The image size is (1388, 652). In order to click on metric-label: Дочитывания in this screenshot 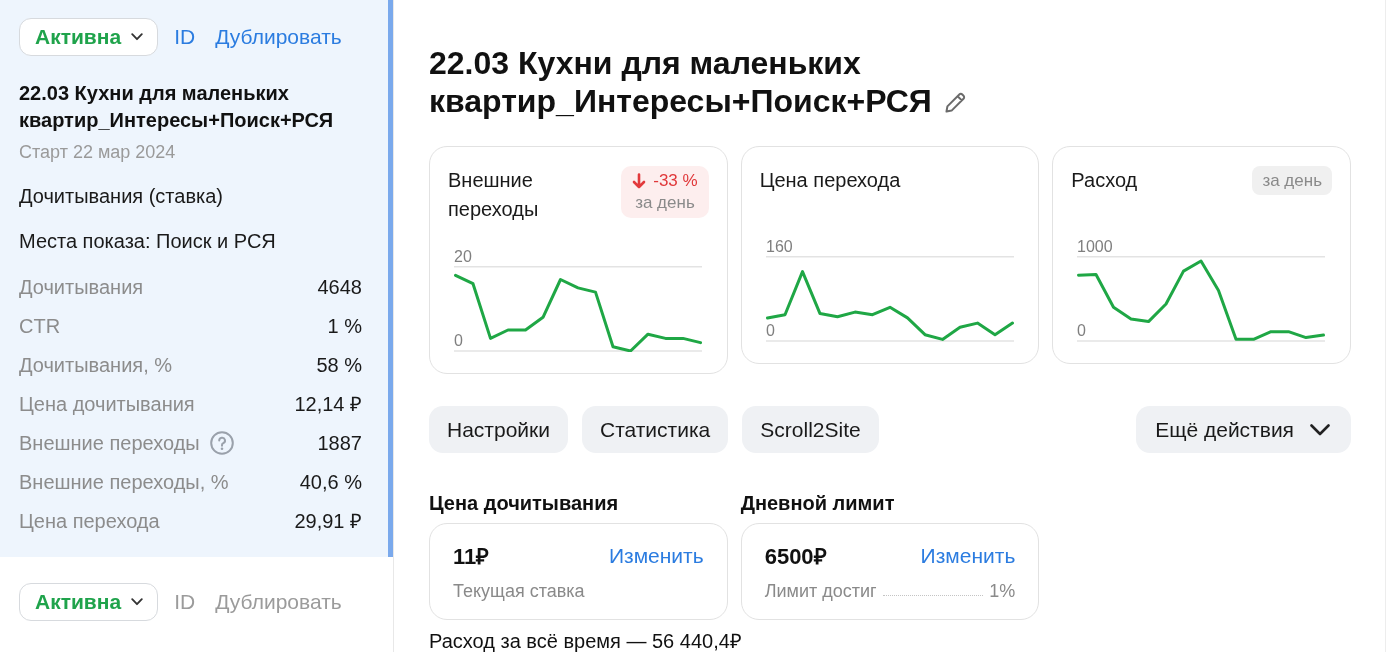, I will do `click(81, 287)`.